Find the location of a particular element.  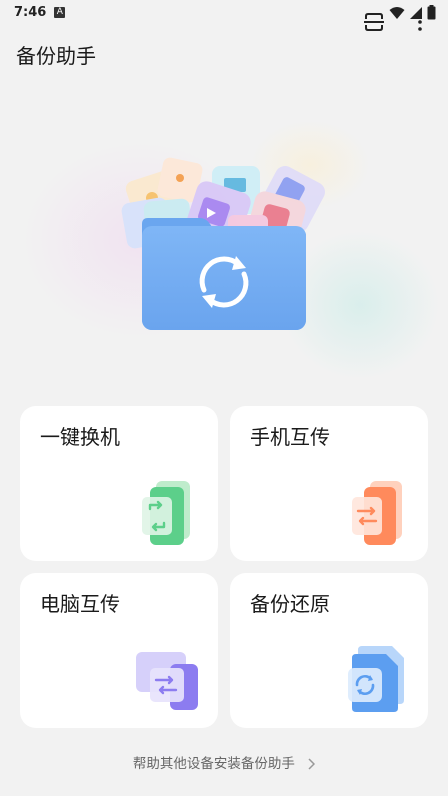

phone-transfer-card: 手机互传 is located at coordinates (329, 483).